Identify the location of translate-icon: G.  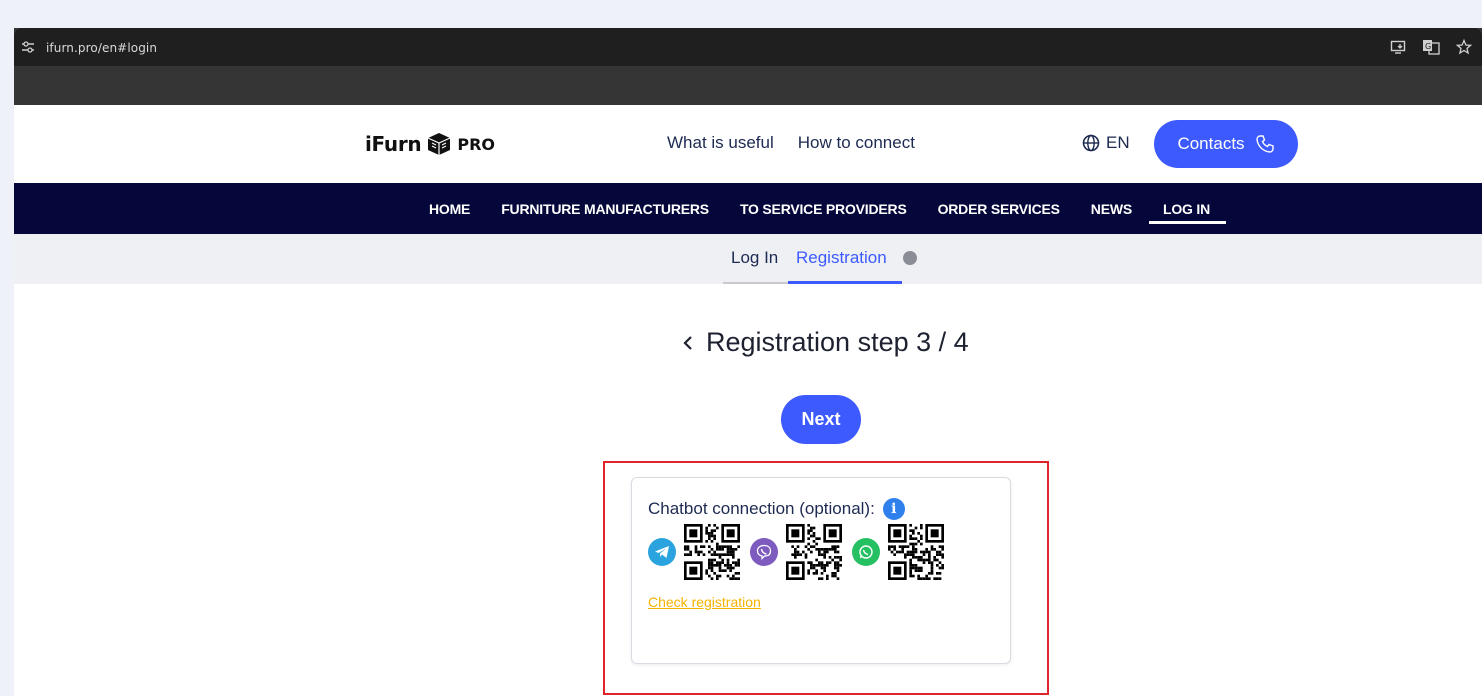
(1431, 47).